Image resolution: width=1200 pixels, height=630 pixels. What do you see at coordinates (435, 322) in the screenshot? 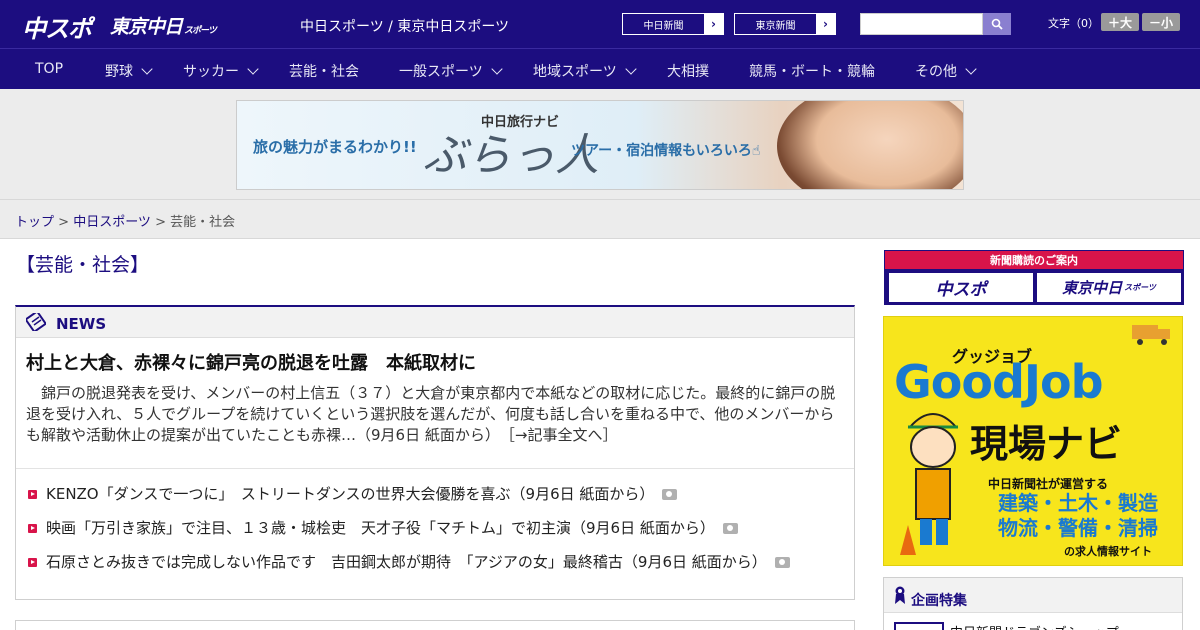
I see `news-panel-header: NEWS` at bounding box center [435, 322].